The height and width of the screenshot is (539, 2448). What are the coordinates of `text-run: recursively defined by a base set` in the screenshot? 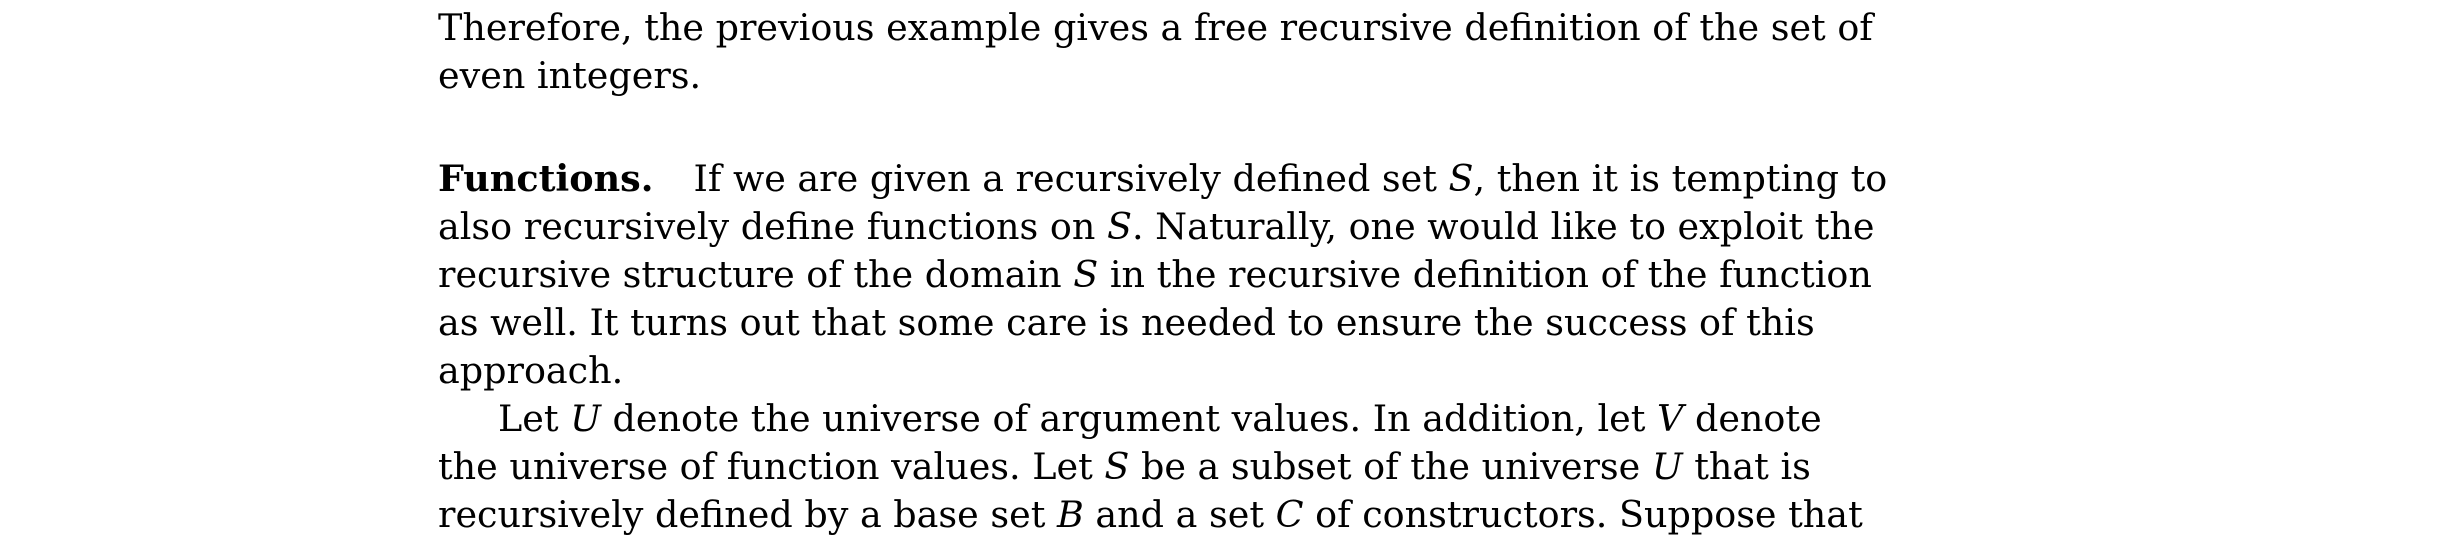 It's located at (747, 514).